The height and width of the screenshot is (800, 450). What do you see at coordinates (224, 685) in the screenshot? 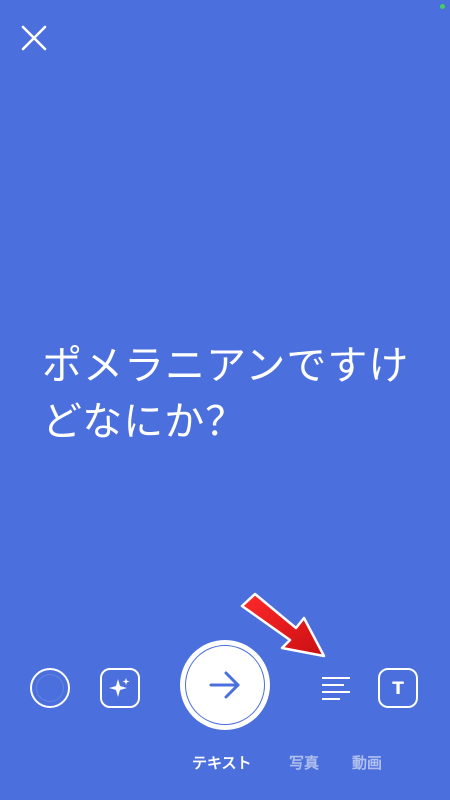
I see `arrow-right-icon` at bounding box center [224, 685].